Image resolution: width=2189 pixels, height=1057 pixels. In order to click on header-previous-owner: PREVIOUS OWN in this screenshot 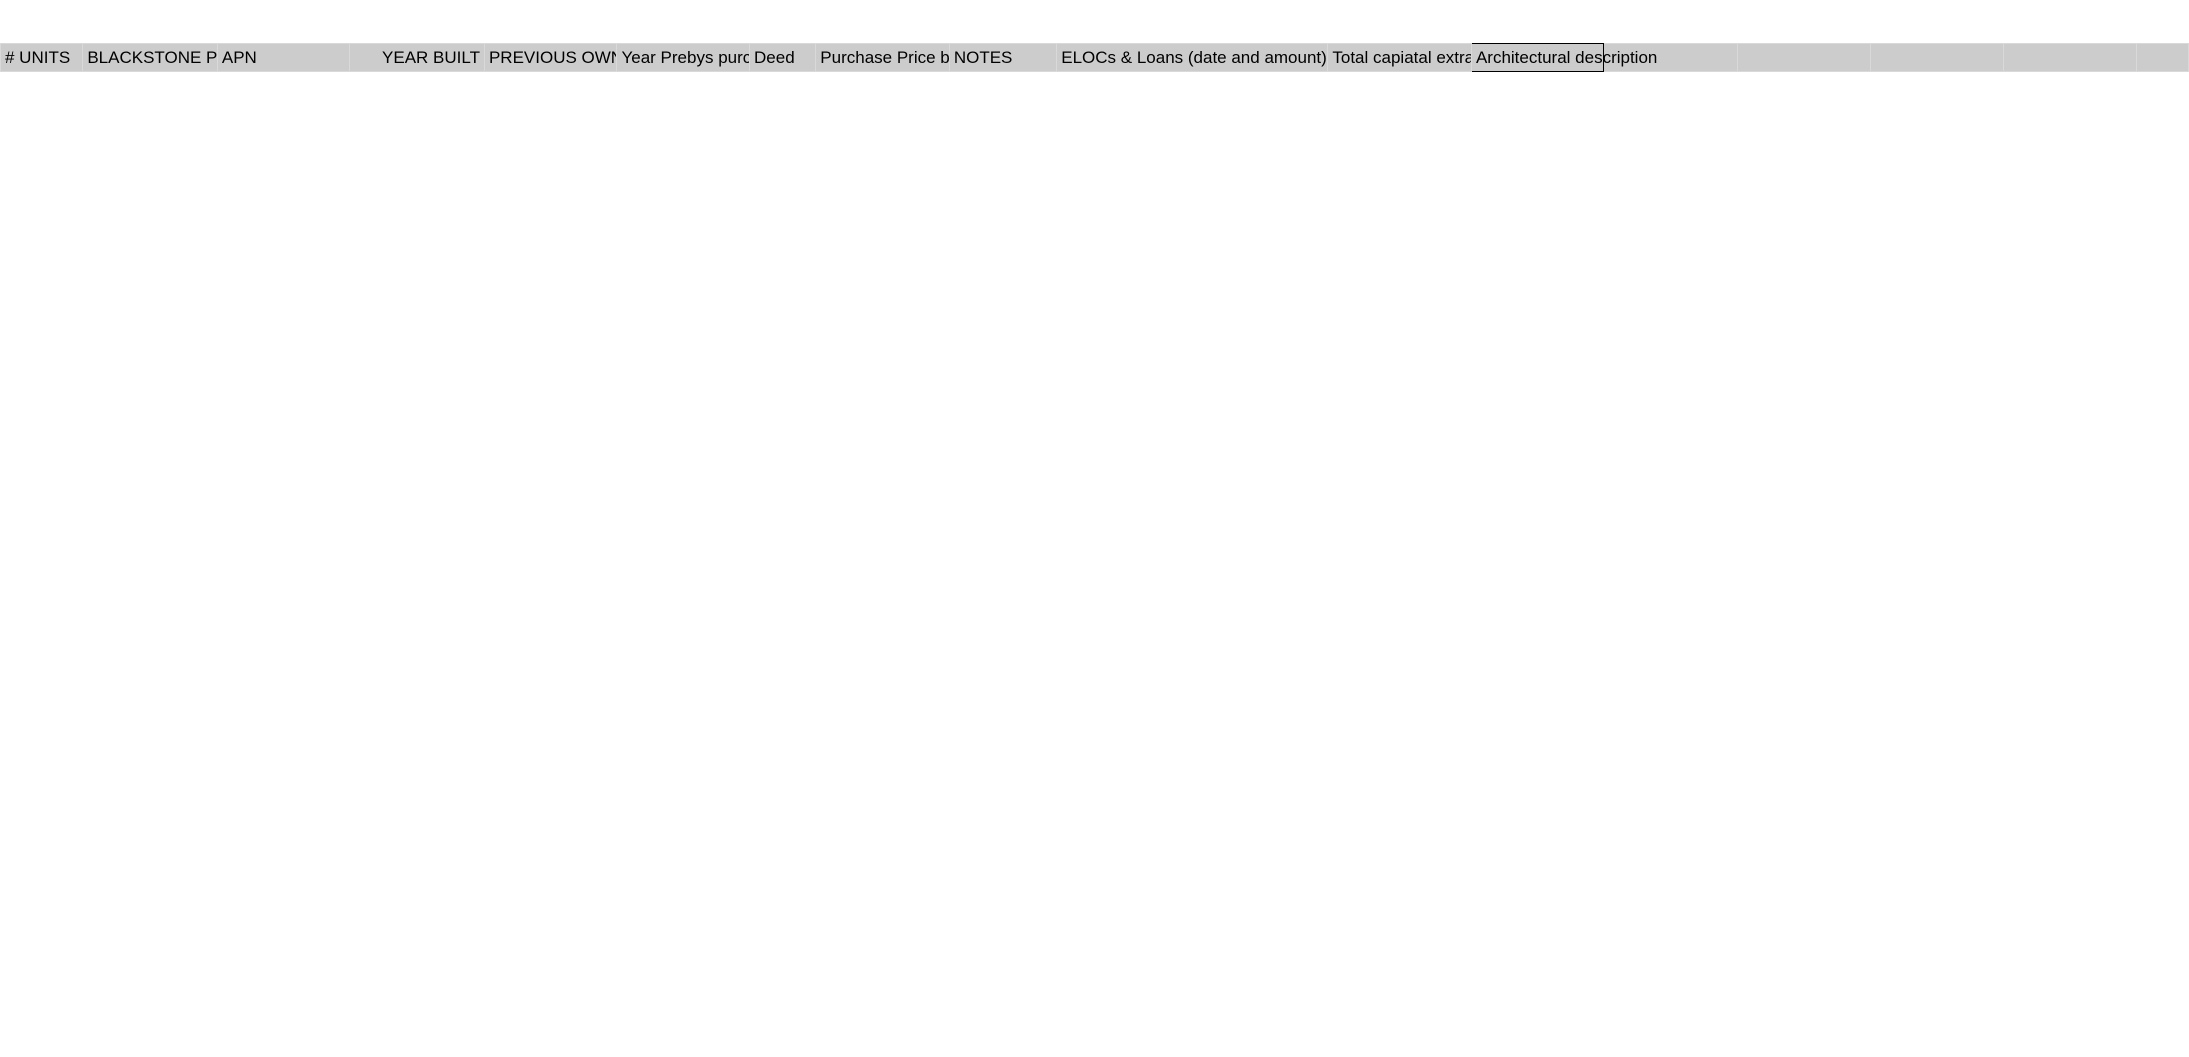, I will do `click(550, 57)`.